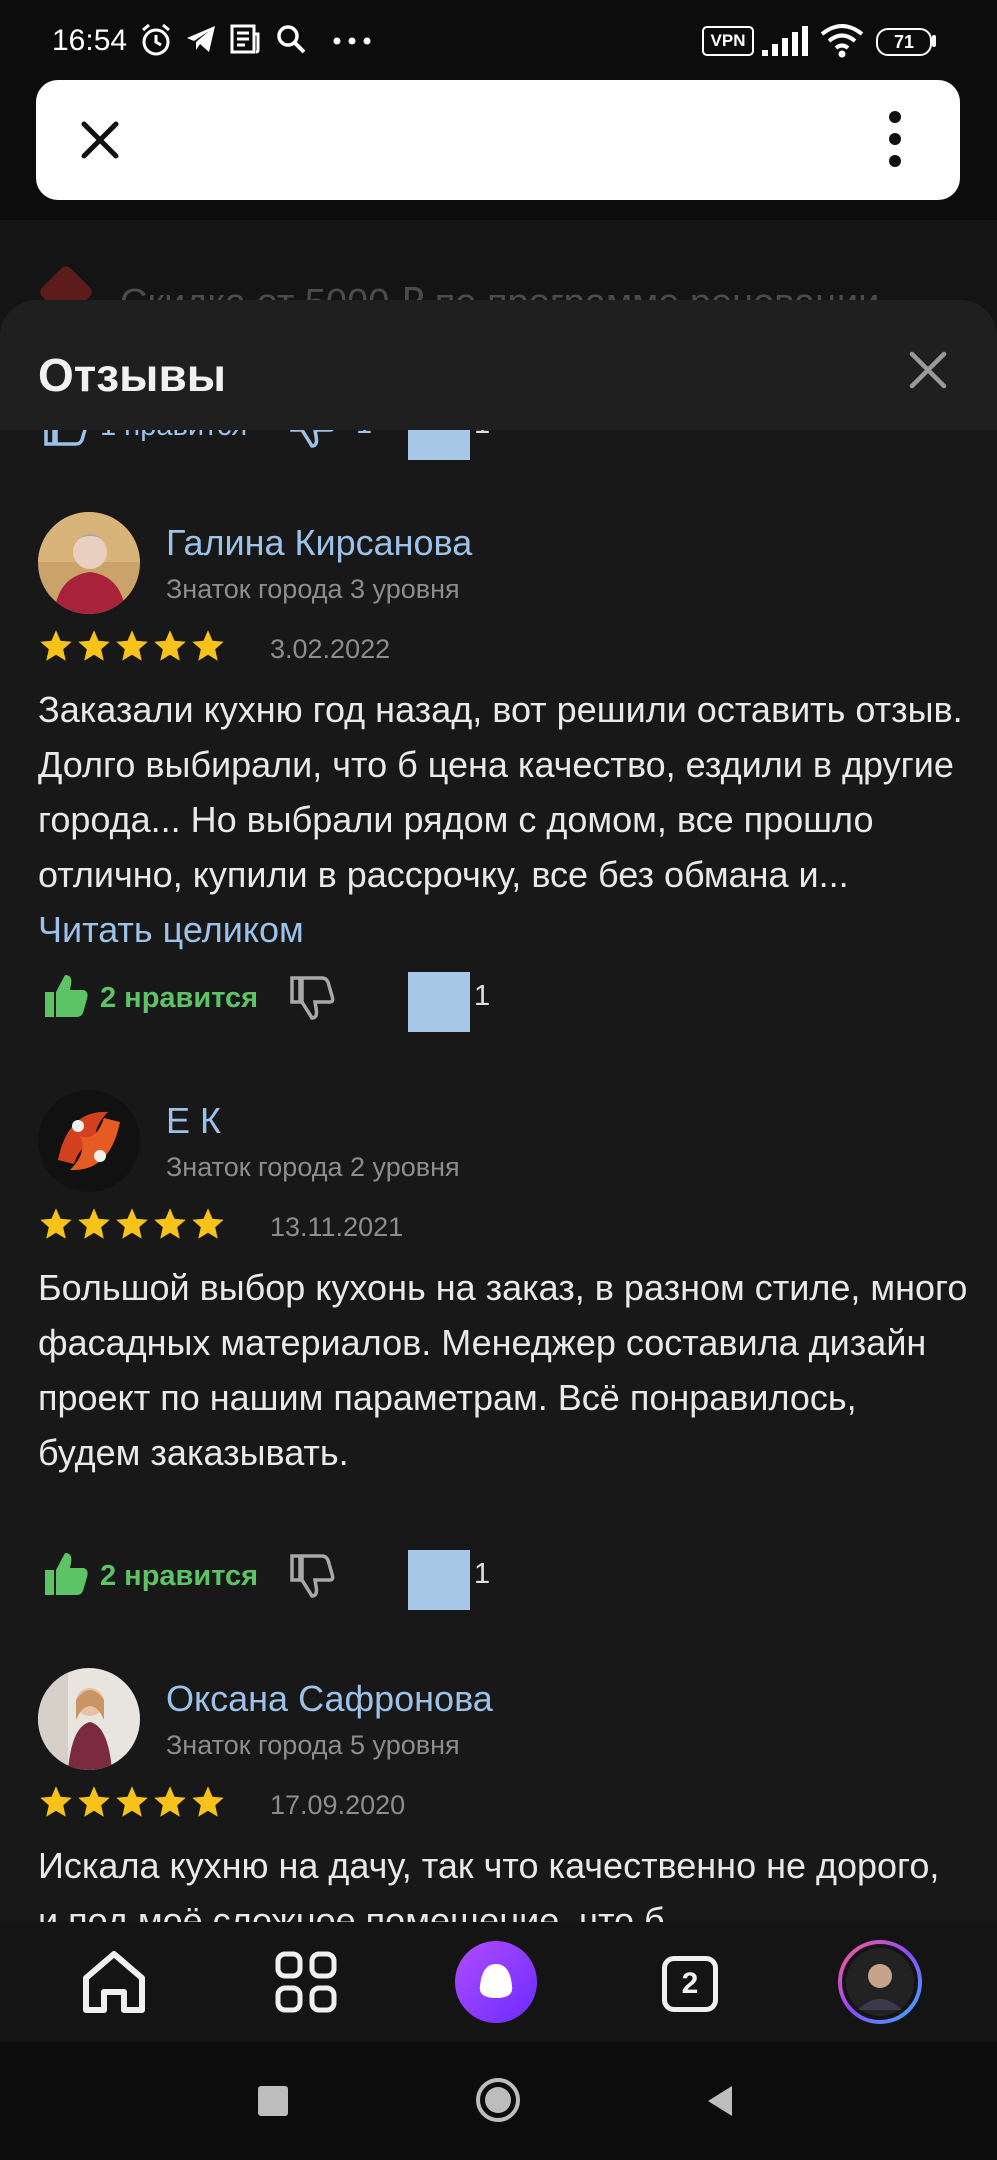 The image size is (997, 2160). I want to click on alarm-icon, so click(156, 39).